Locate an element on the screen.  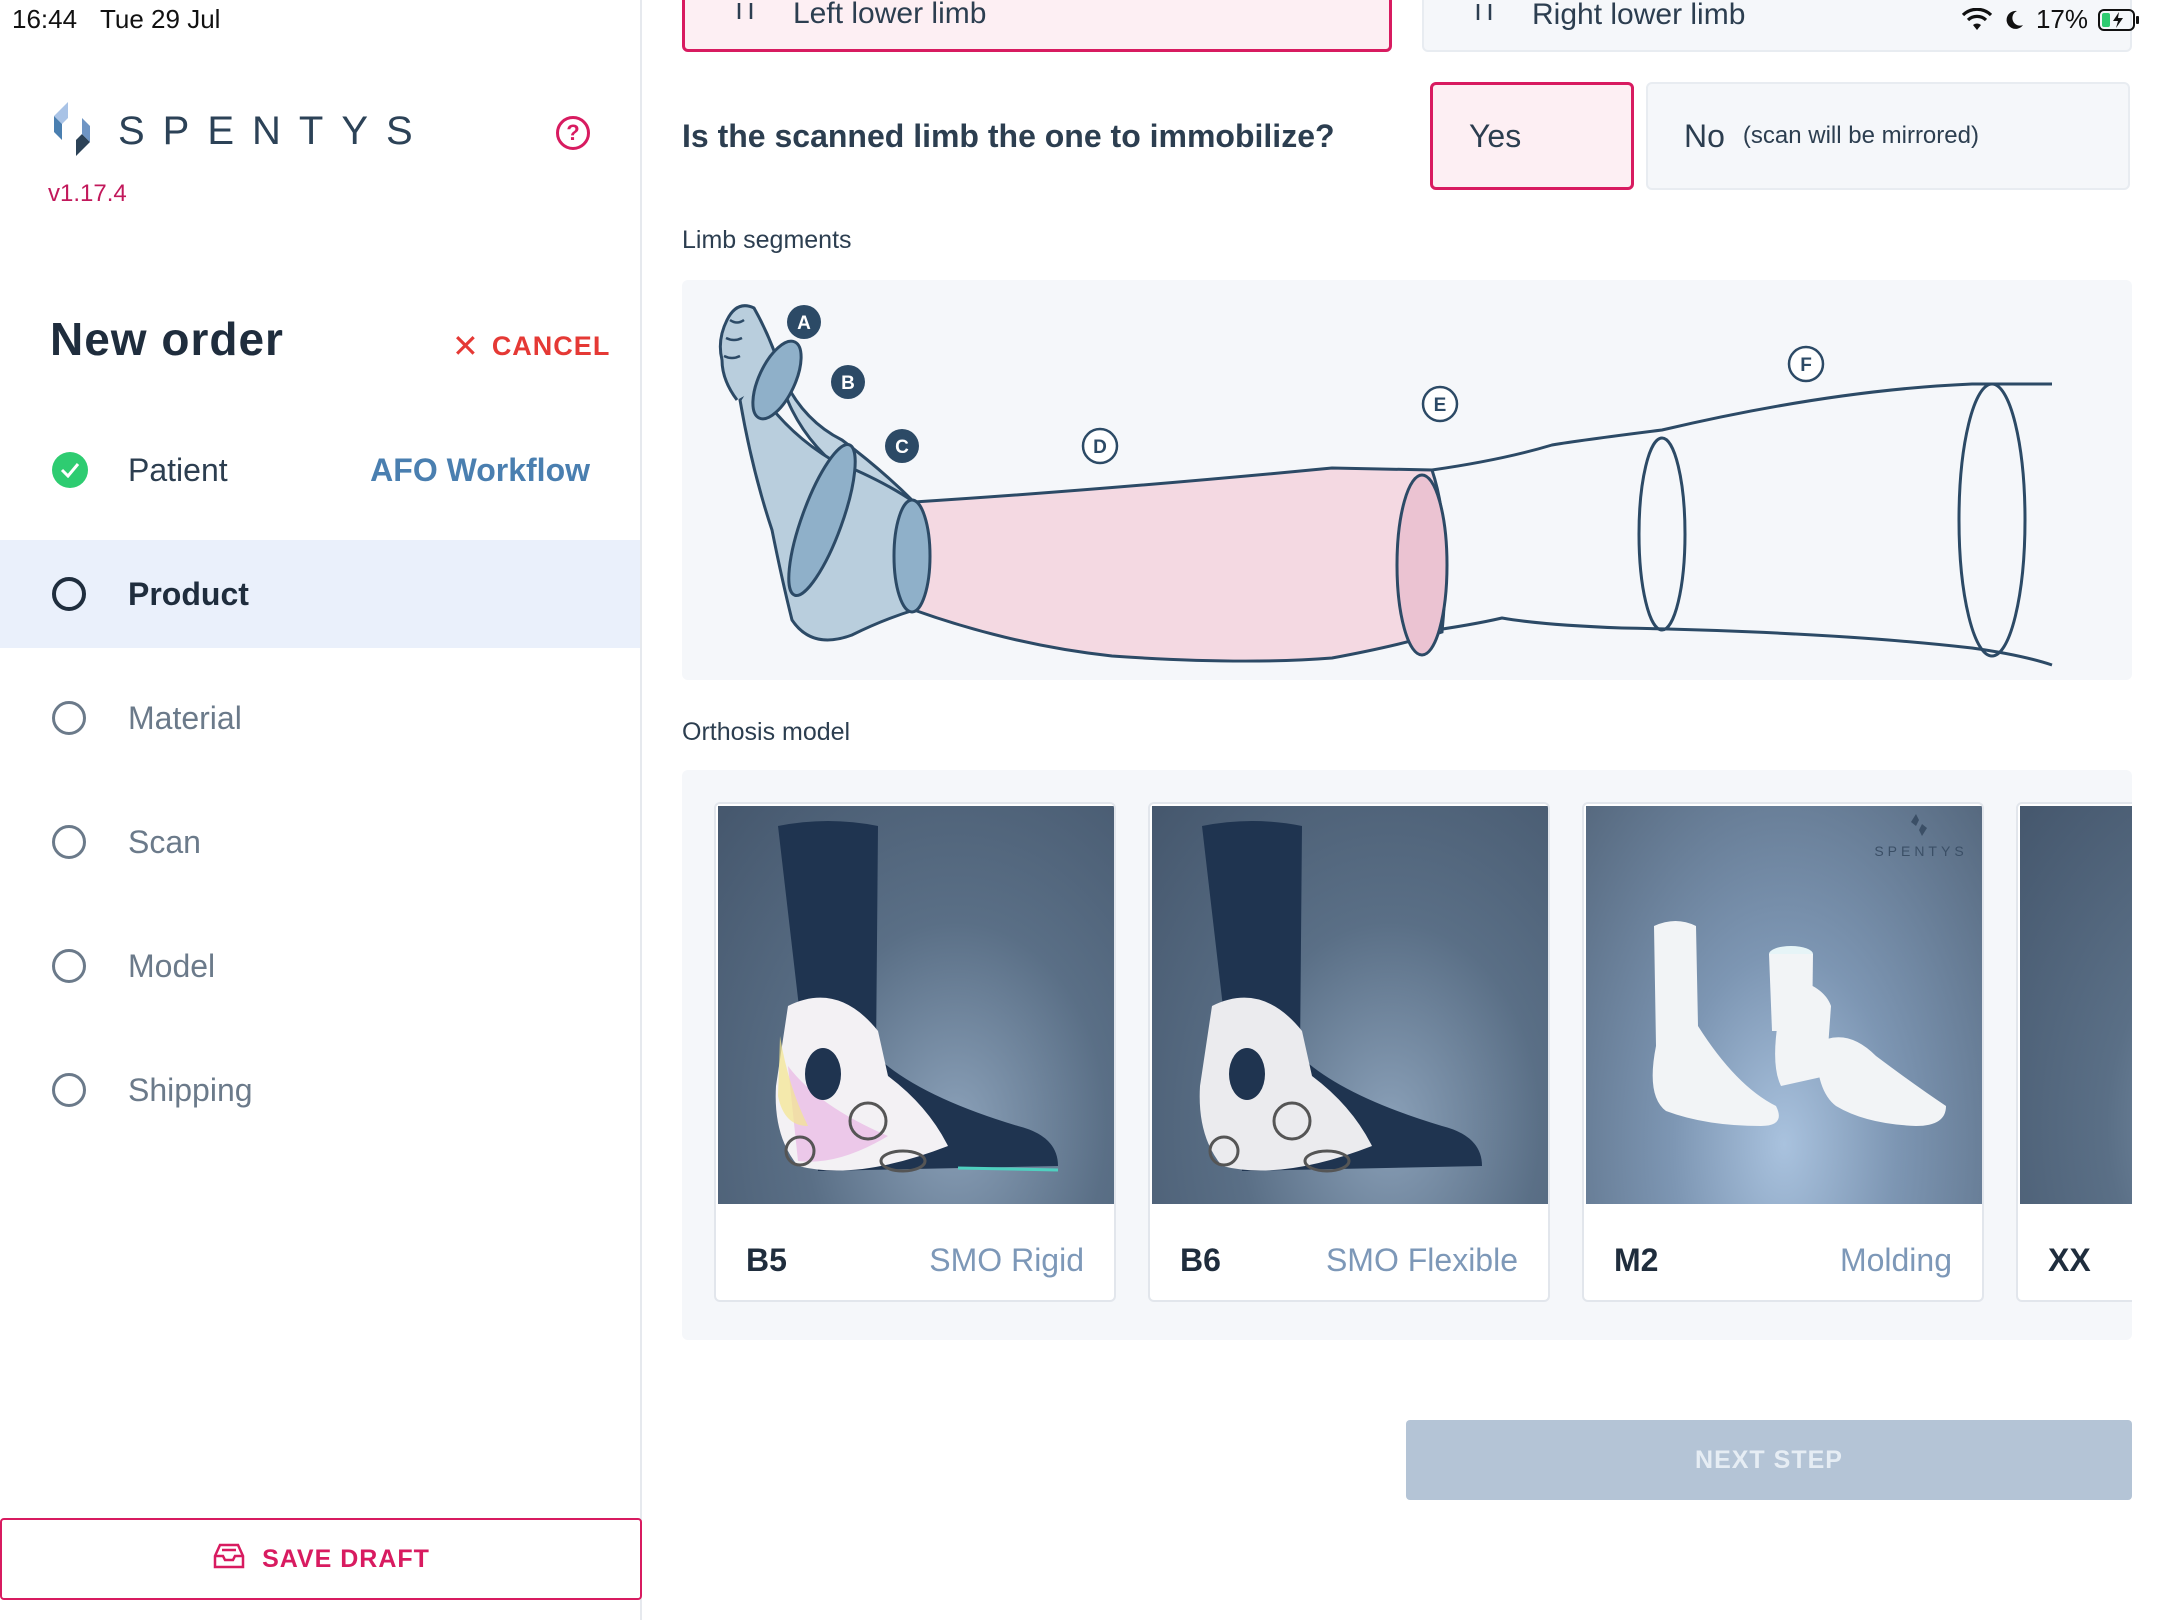
model-name: SMO Rigid is located at coordinates (1006, 1260).